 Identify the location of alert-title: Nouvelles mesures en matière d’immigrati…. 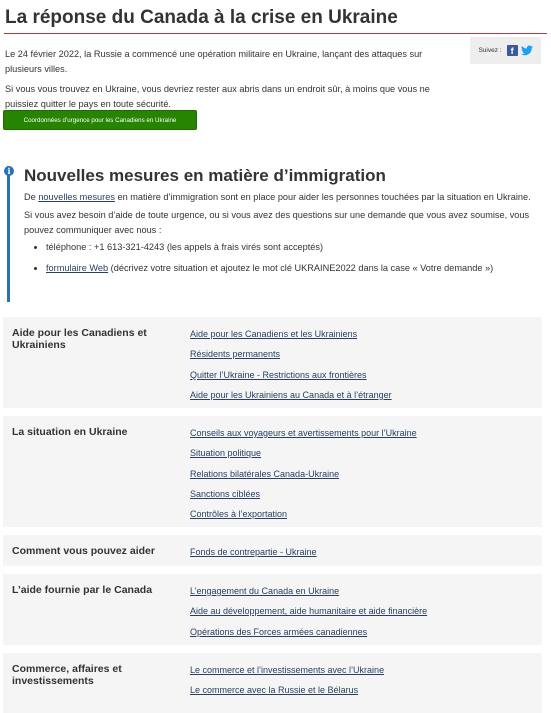
(205, 175).